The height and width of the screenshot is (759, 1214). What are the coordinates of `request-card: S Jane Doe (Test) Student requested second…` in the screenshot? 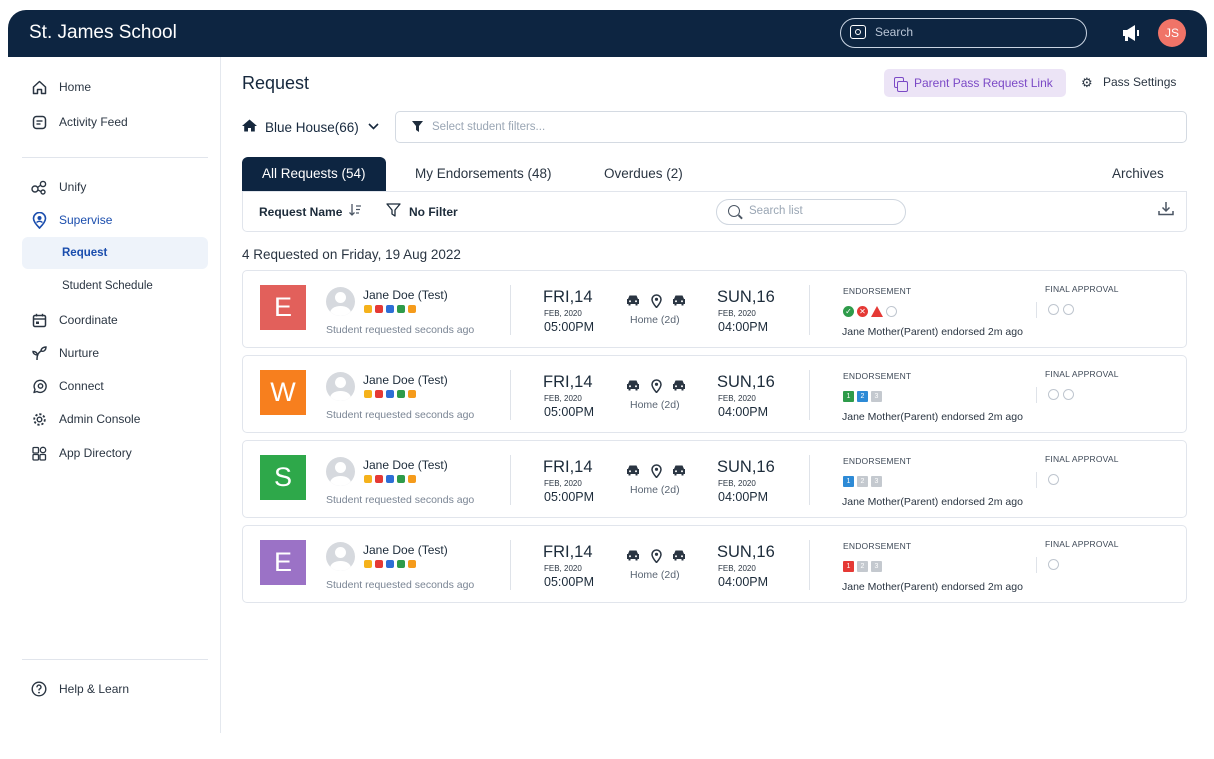 It's located at (714, 479).